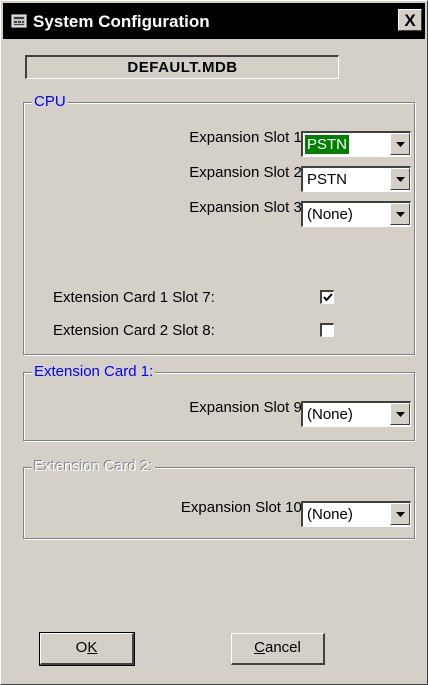 This screenshot has height=685, width=428. Describe the element at coordinates (247, 172) in the screenshot. I see `expansion-slot-2-label: Expansion Slot 2:` at that location.